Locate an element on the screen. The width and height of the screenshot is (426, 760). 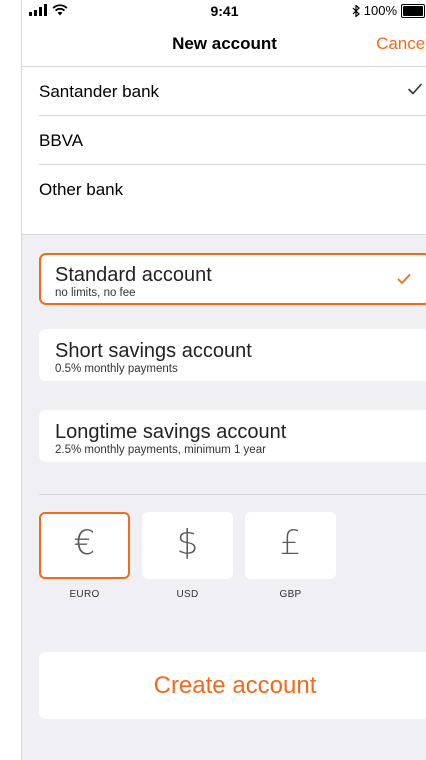
bluetooth-icon is located at coordinates (356, 10).